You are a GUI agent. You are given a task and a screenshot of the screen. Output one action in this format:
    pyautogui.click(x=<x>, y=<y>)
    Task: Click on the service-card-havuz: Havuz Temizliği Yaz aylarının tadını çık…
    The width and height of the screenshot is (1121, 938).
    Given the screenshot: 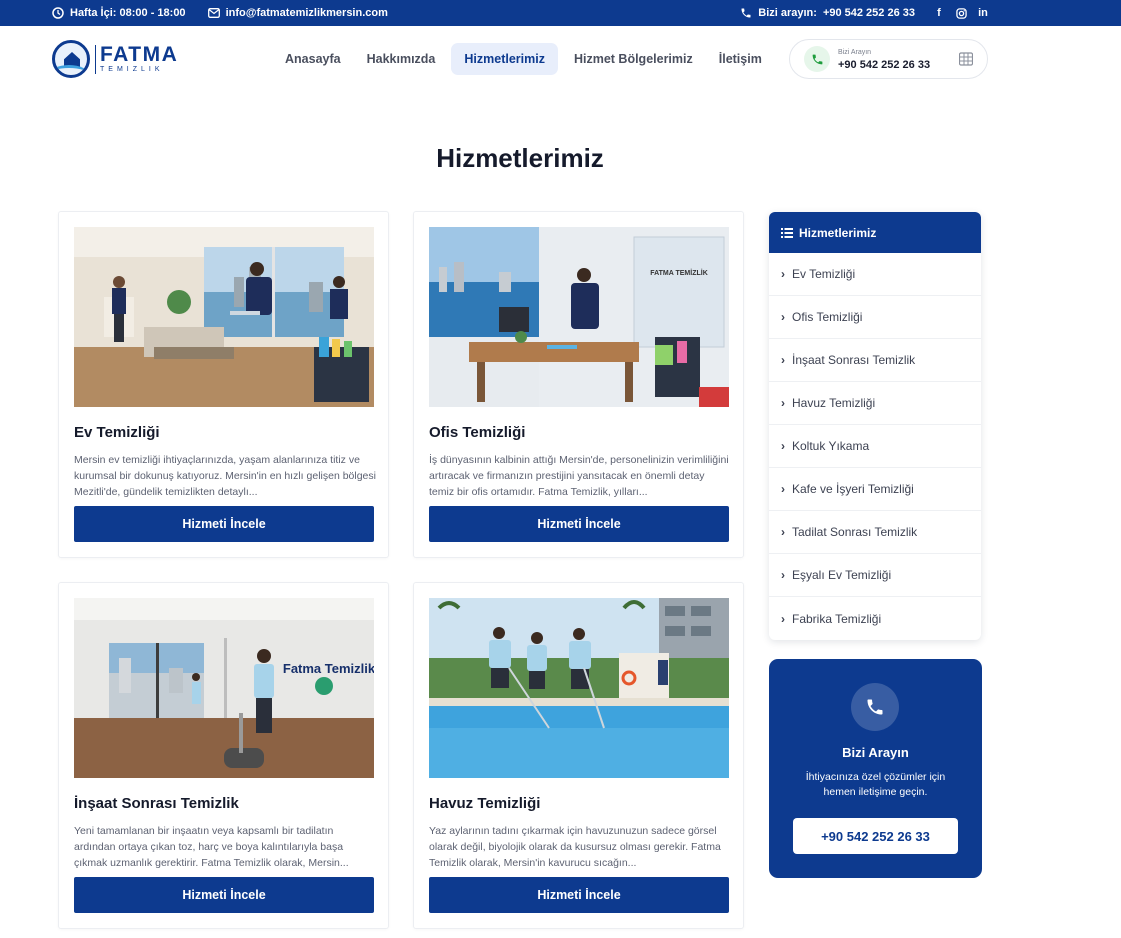 What is the action you would take?
    pyautogui.click(x=578, y=755)
    